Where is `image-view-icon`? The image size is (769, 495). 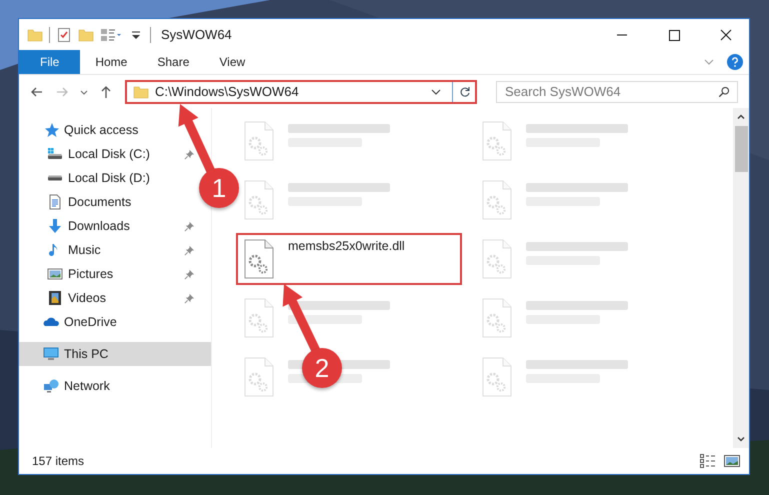
image-view-icon is located at coordinates (732, 461).